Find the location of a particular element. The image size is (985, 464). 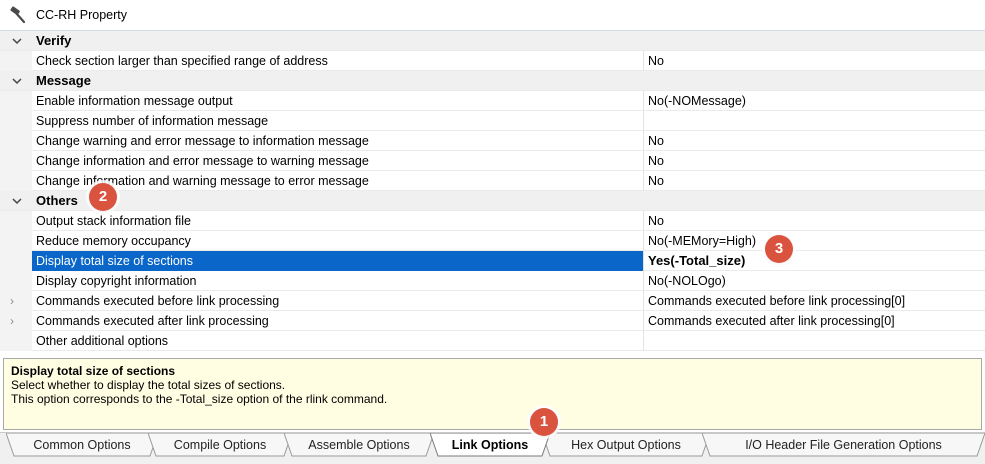

category-label: Others is located at coordinates (57, 200).